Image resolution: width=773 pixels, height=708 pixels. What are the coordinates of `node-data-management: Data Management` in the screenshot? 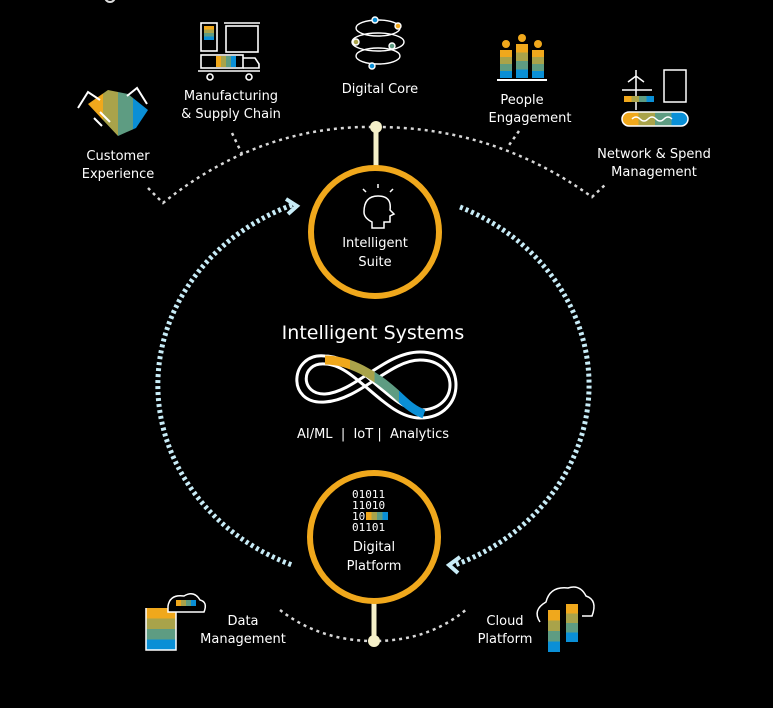 It's located at (215, 622).